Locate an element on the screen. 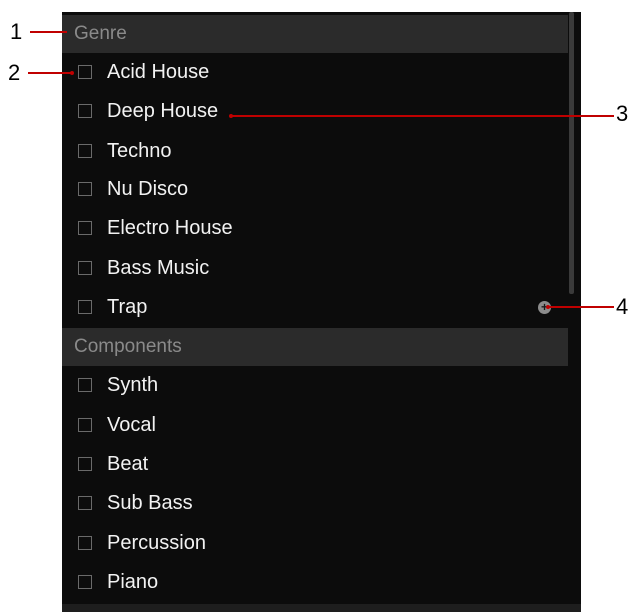 Image resolution: width=631 pixels, height=612 pixels. filter-item-label: Percussion is located at coordinates (156, 543).